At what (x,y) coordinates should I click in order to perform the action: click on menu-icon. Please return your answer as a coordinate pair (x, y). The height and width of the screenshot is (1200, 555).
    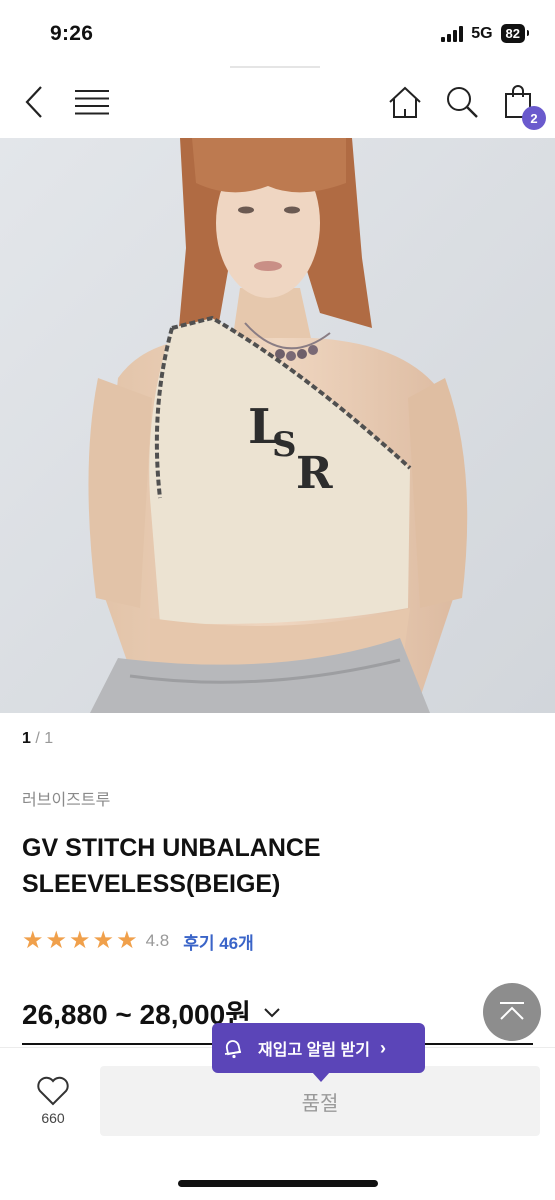
    Looking at the image, I should click on (92, 102).